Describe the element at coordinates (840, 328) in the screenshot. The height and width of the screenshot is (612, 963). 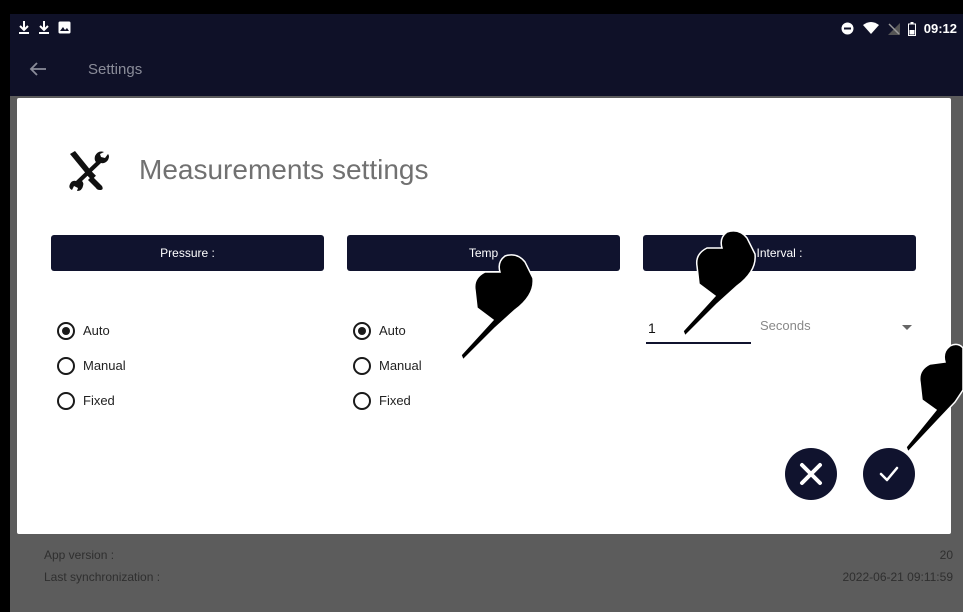
I see `interval-unit-select: Seconds` at that location.